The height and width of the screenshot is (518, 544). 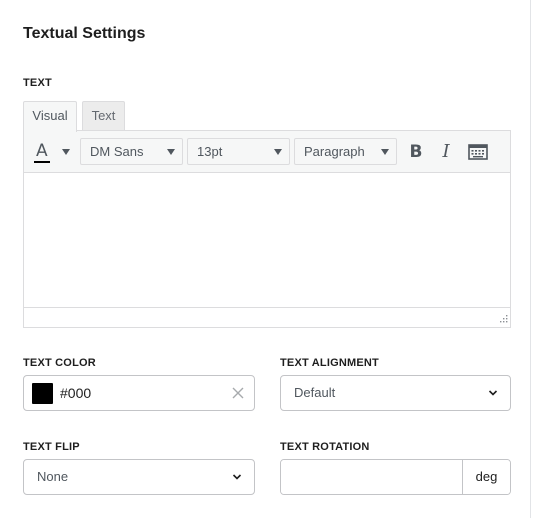 I want to click on text-alignment-value: Default, so click(x=315, y=392).